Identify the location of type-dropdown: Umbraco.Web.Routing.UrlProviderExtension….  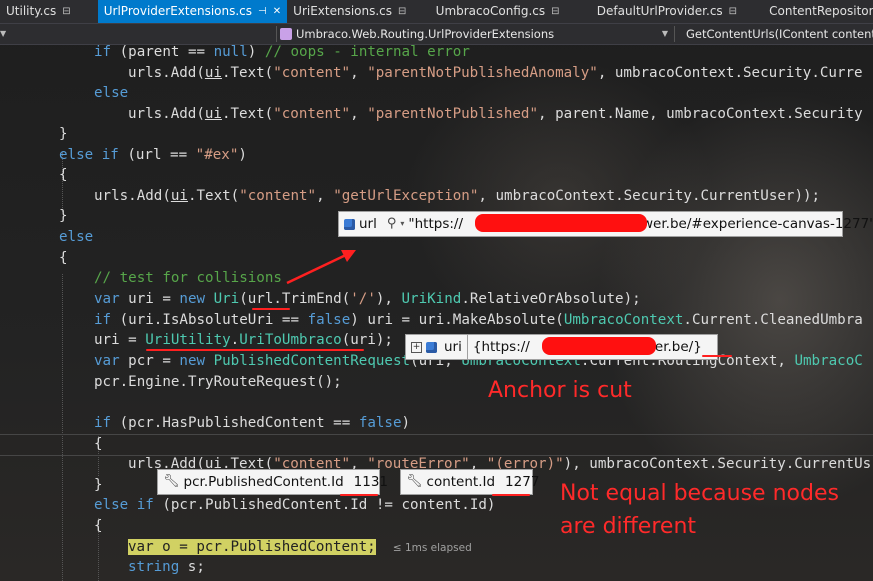
(476, 34).